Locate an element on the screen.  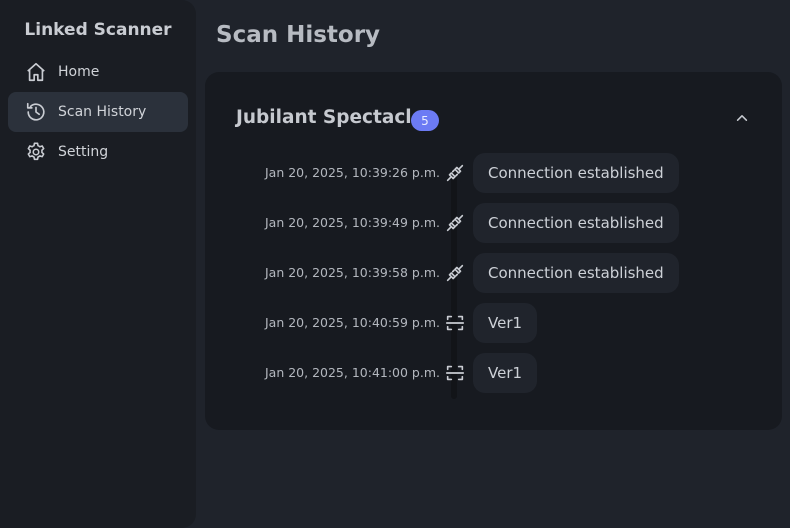
entry-timestamp: Jan 20, 2025, 10:39:49 p.m. is located at coordinates (352, 222).